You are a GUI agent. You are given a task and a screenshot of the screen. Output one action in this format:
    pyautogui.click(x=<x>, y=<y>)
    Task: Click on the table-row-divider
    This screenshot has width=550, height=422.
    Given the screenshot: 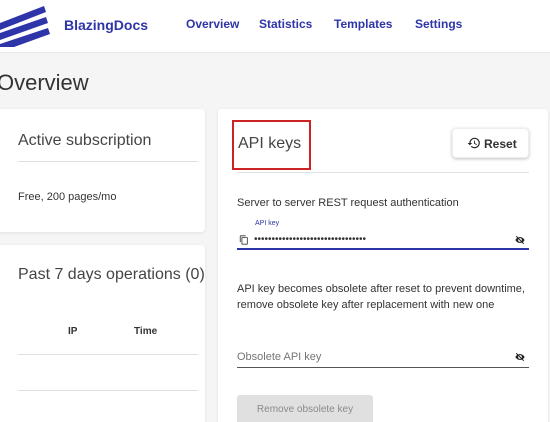 What is the action you would take?
    pyautogui.click(x=108, y=390)
    